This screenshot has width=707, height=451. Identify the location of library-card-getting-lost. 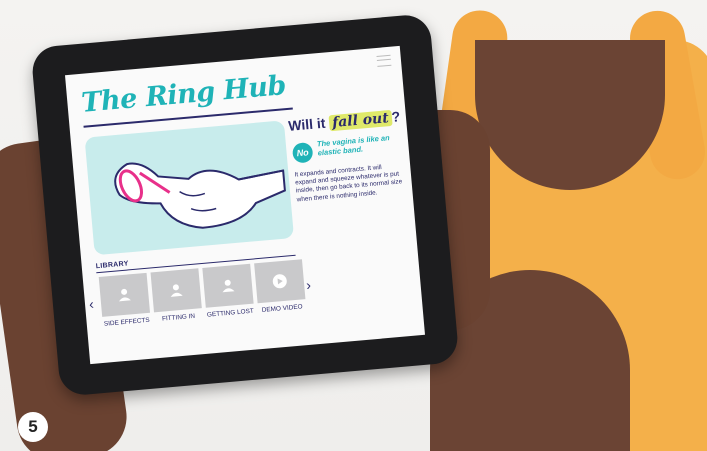
(228, 285).